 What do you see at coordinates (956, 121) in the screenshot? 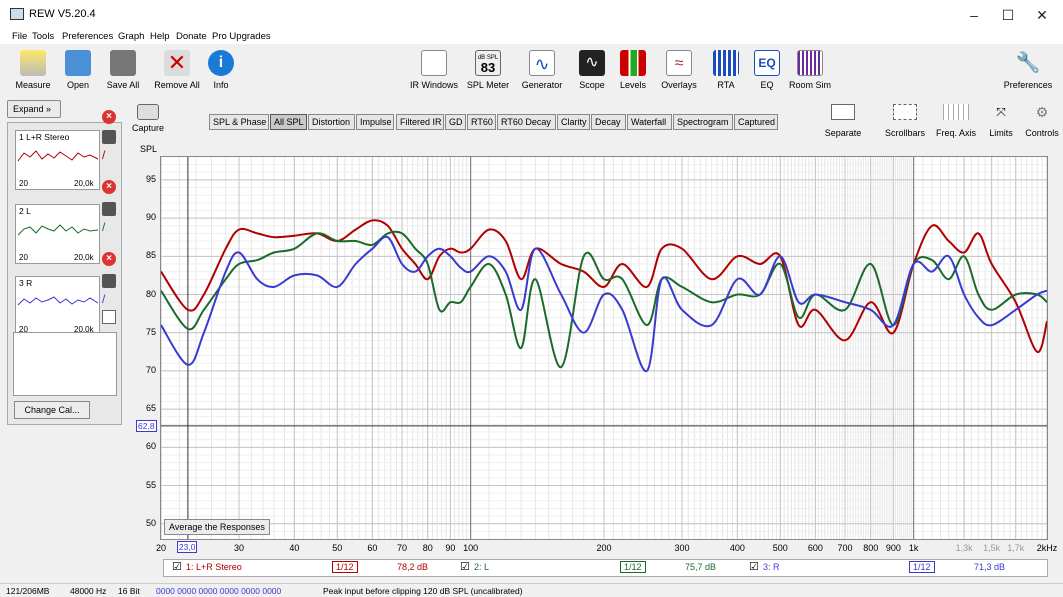
I see `freq-axis-button: Freq. Axis` at bounding box center [956, 121].